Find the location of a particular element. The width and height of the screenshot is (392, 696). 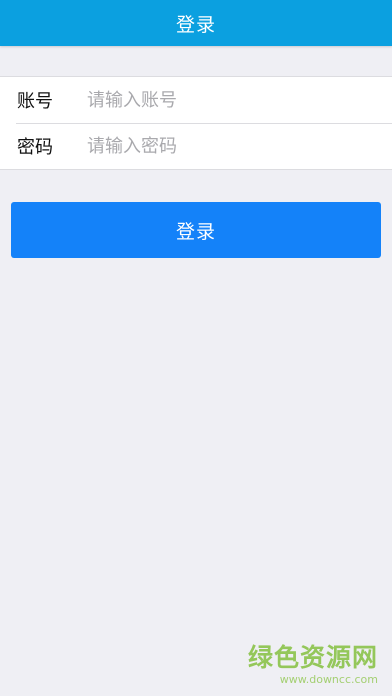

nav-bar: 登录 is located at coordinates (196, 23).